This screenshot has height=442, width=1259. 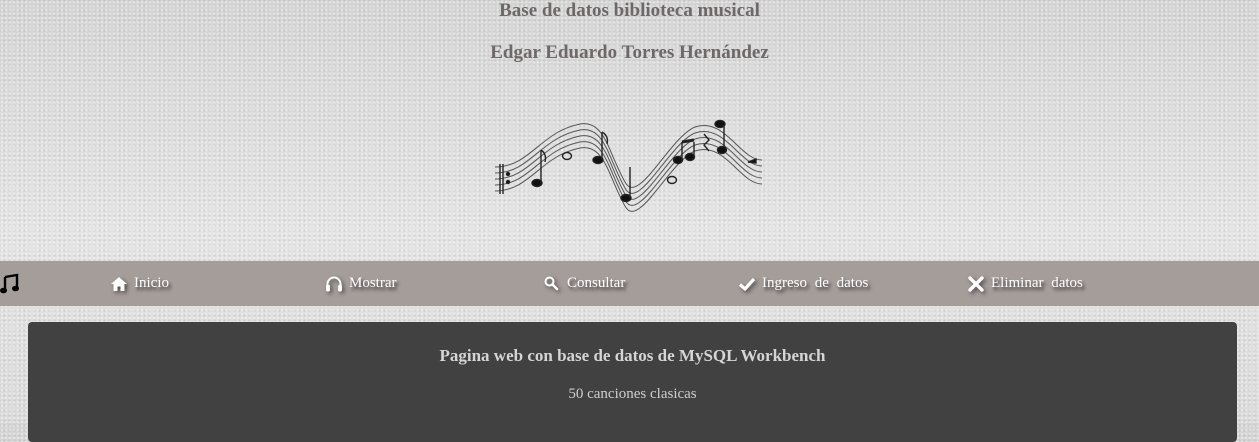 I want to click on music-staff-banner, so click(x=627, y=162).